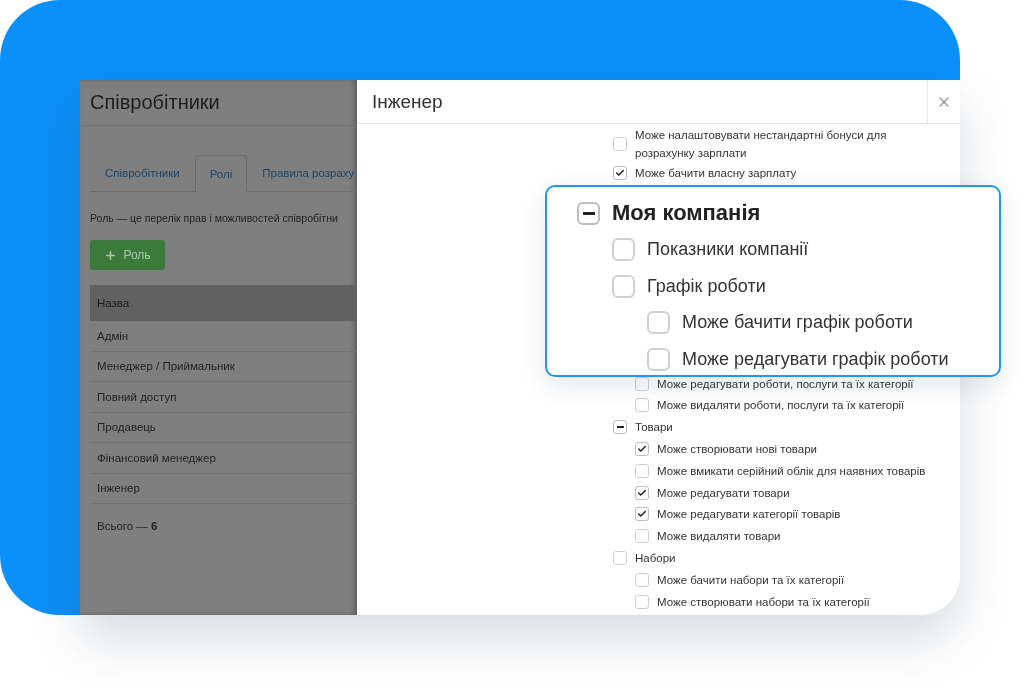 The width and height of the screenshot is (1032, 688). I want to click on permission-label: Може редагувати товари, so click(723, 493).